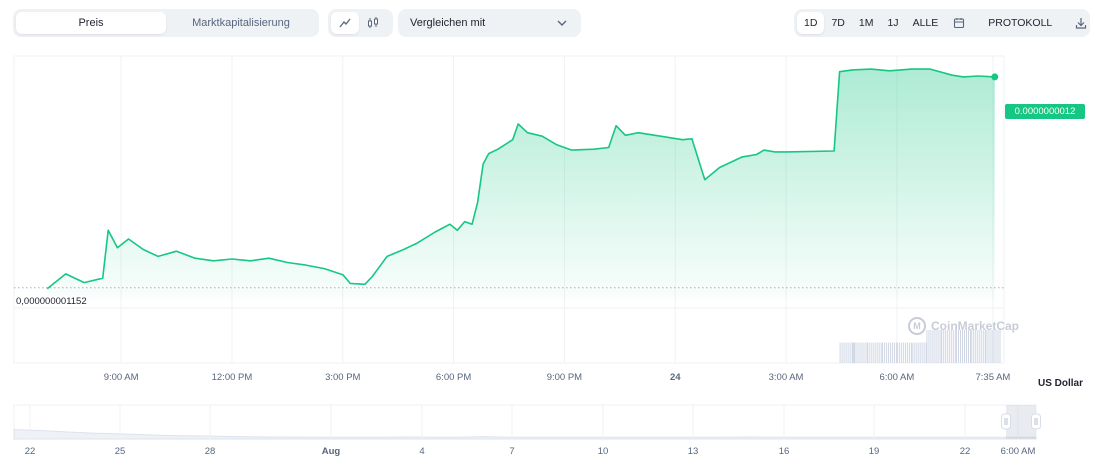 The height and width of the screenshot is (476, 1103). Describe the element at coordinates (675, 377) in the screenshot. I see `x-tick-label: 24` at that location.